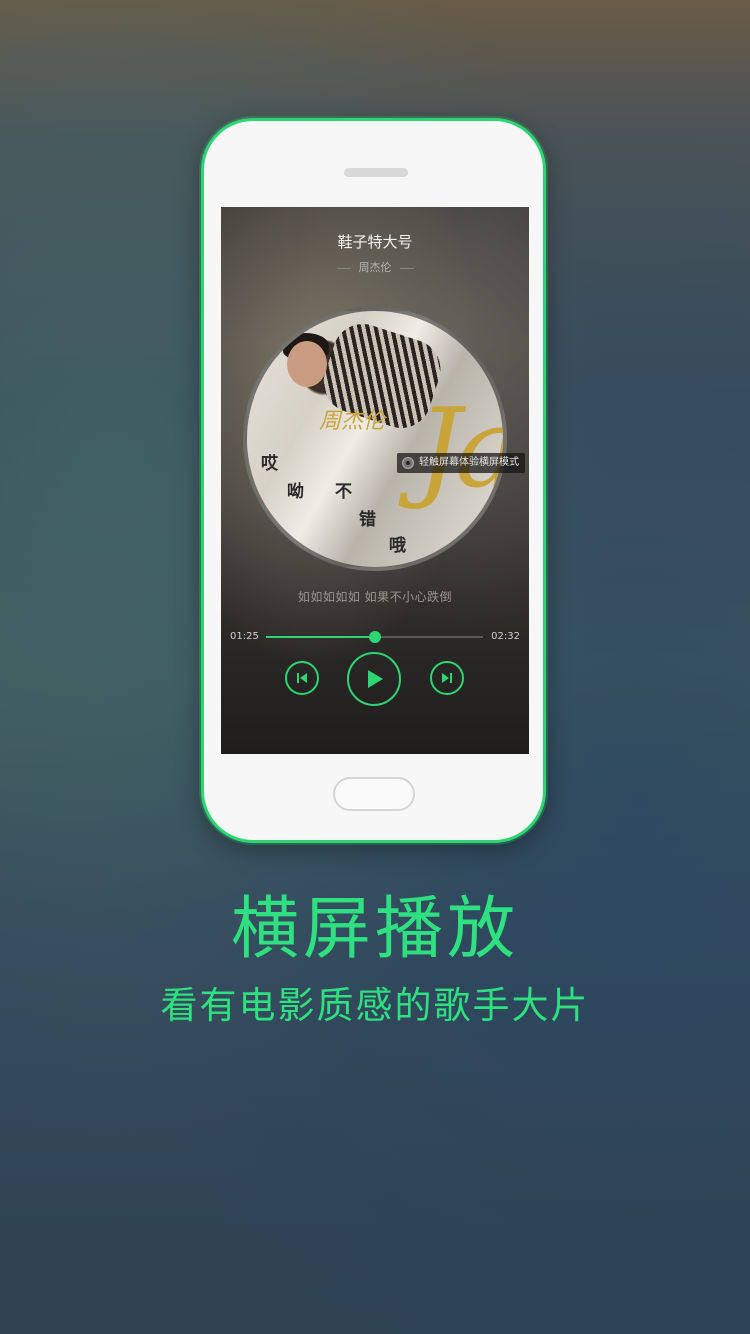 This screenshot has width=750, height=1334. I want to click on album-title-char-1: 哎, so click(269, 464).